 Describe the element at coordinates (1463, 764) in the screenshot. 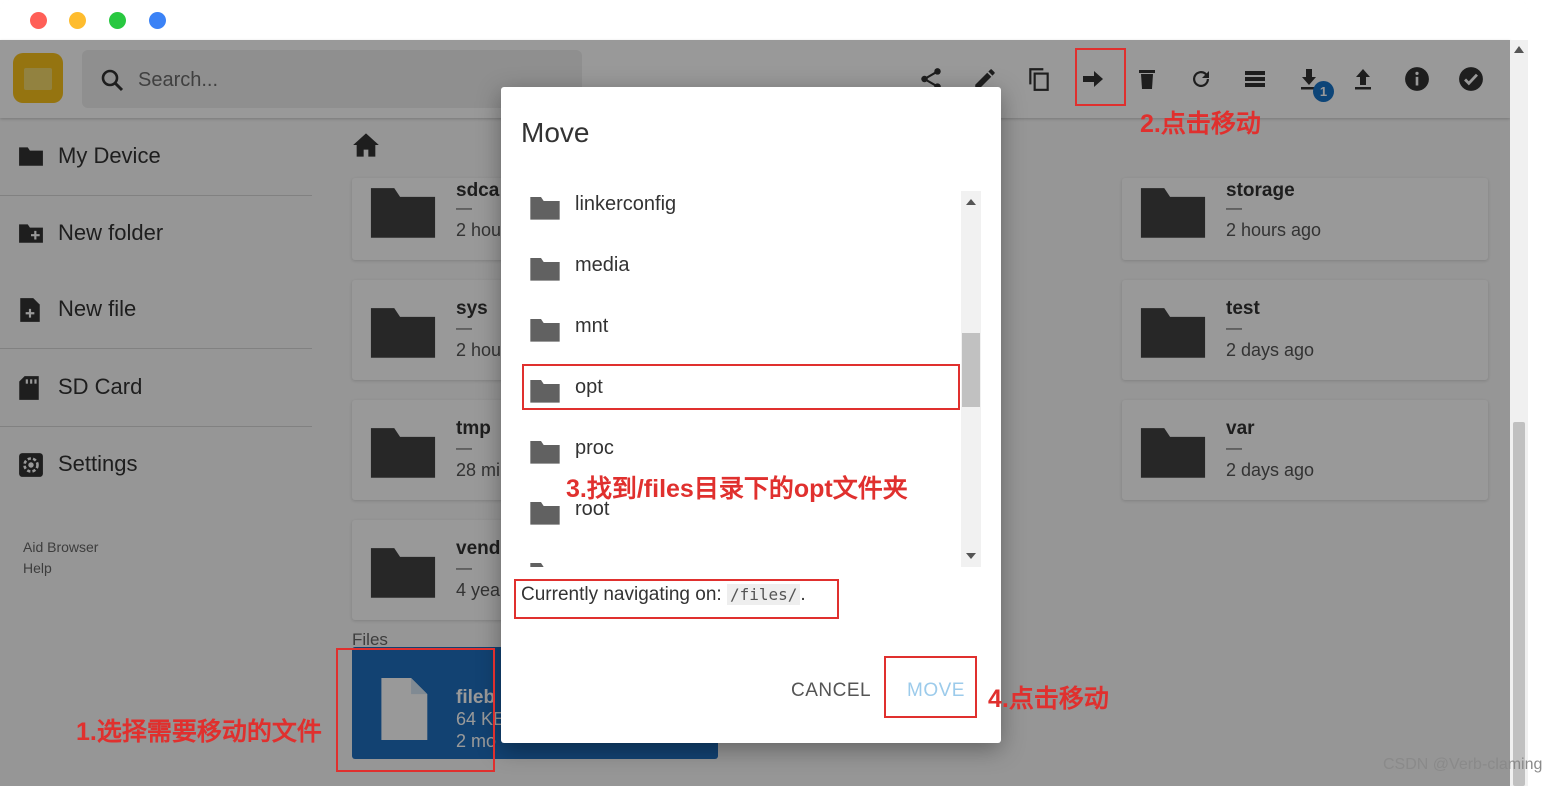

I see `watermark-text: CSDN @Verb-claming` at that location.